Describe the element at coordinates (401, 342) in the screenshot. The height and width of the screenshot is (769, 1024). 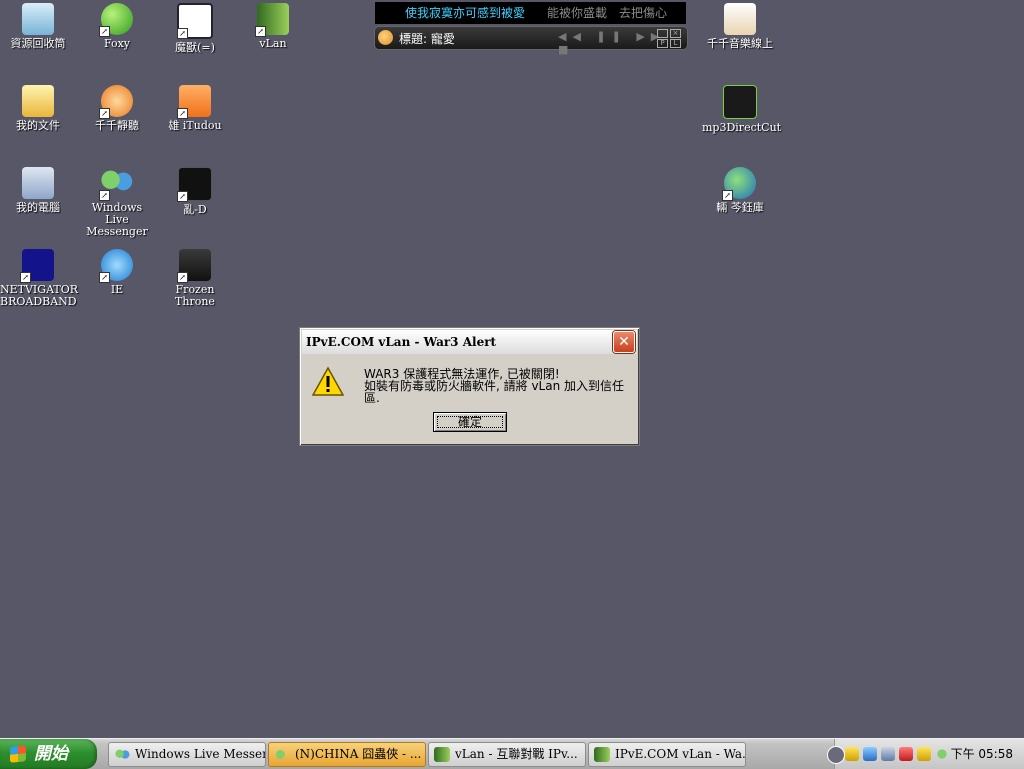
I see `dialog-title: IPvE.COM vLan - War3 Alert` at that location.